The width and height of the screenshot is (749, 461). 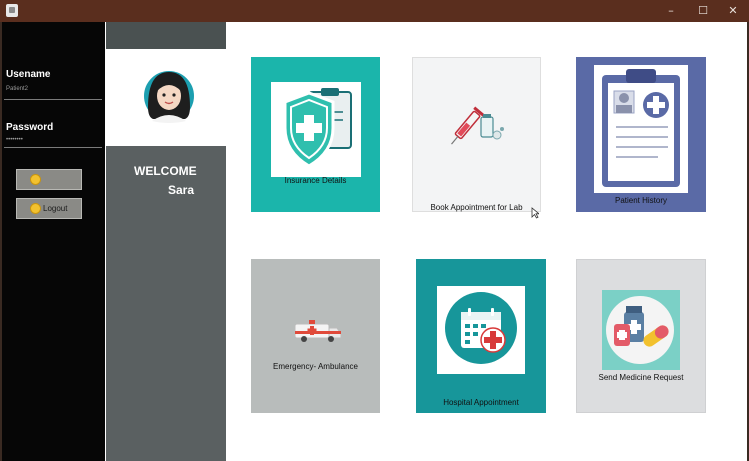 I want to click on book-lab-appointment-tile: Book Appointment for Lab, so click(x=476, y=134).